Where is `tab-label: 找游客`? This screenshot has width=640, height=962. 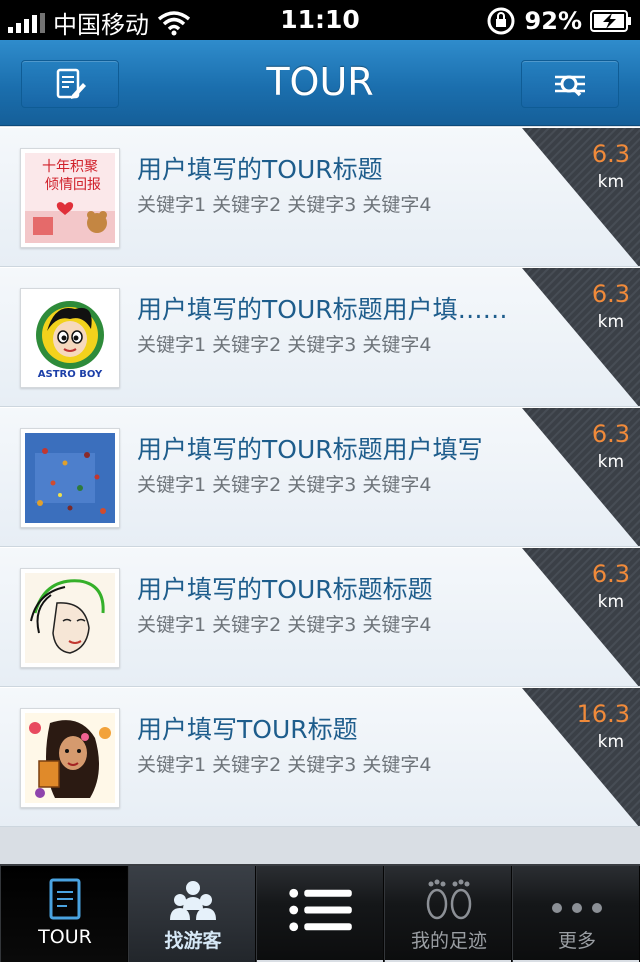 tab-label: 找游客 is located at coordinates (193, 941).